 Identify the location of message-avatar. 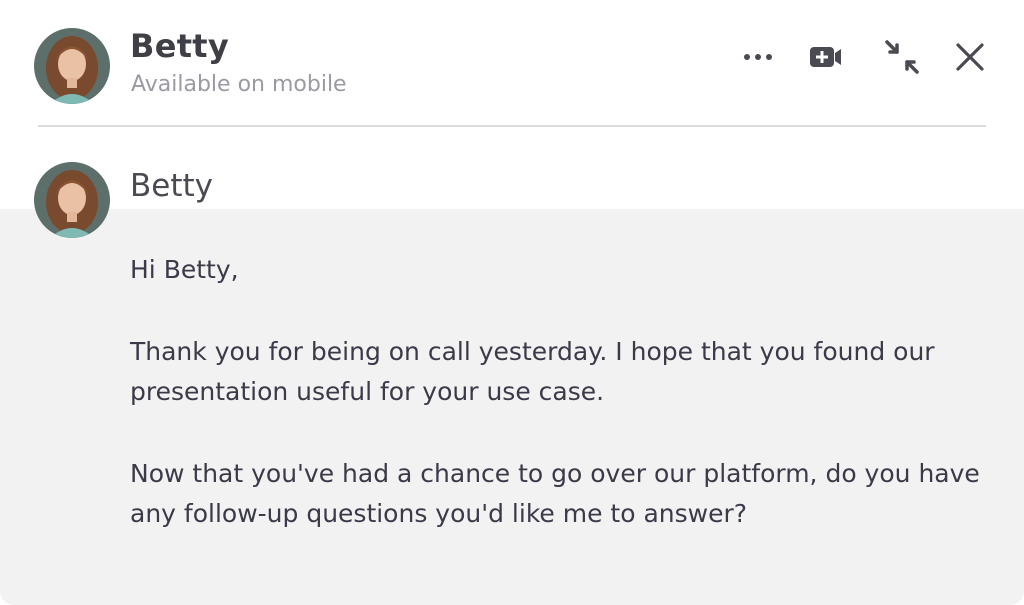
(72, 200).